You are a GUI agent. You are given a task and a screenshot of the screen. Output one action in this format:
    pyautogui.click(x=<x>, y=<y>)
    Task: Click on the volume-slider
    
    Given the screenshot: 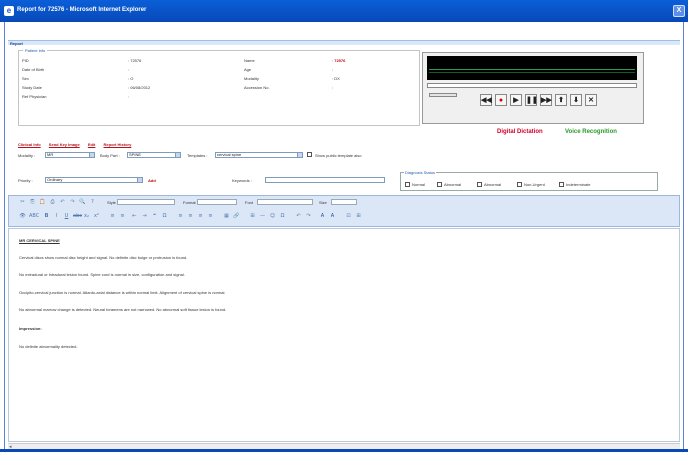 What is the action you would take?
    pyautogui.click(x=443, y=95)
    